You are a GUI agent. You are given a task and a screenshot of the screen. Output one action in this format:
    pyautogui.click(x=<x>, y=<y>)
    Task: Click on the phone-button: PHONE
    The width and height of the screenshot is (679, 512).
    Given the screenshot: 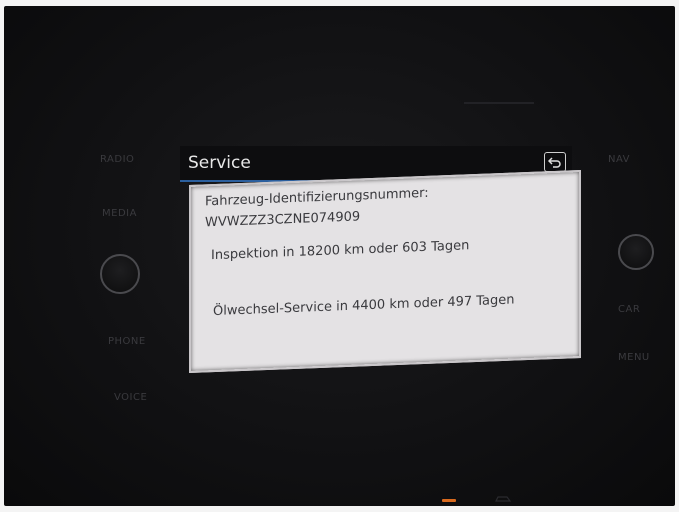 What is the action you would take?
    pyautogui.click(x=127, y=341)
    